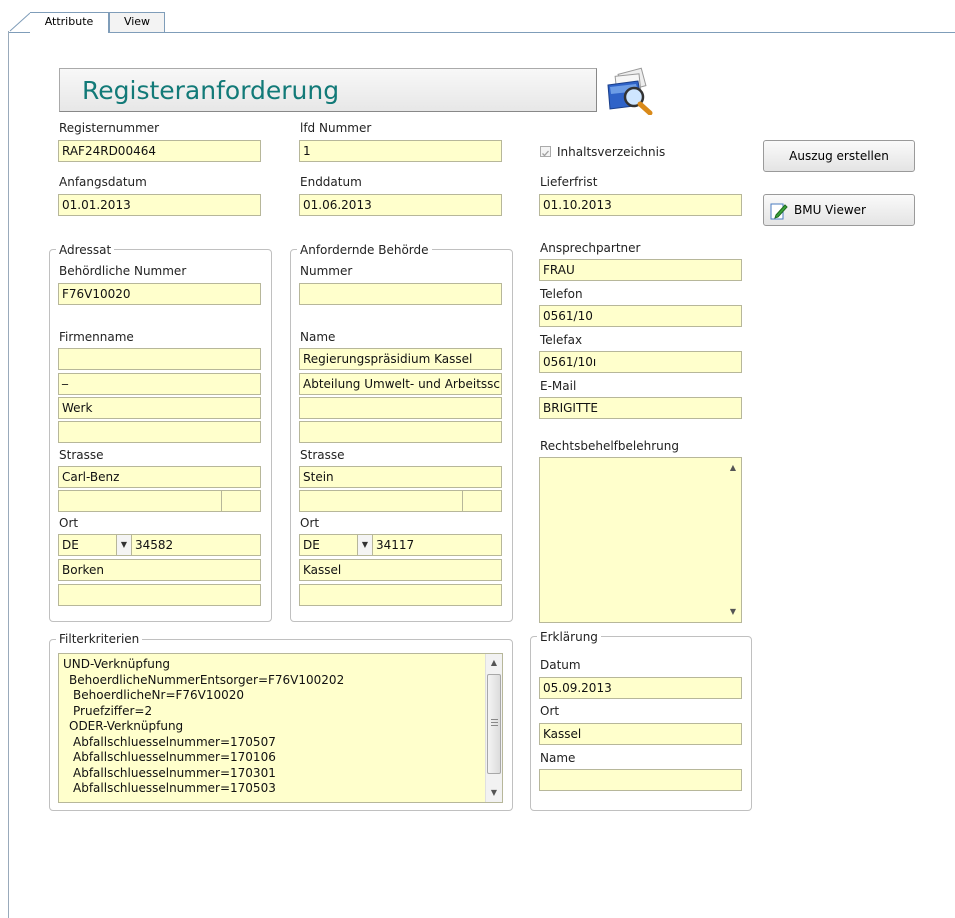  What do you see at coordinates (69, 22) in the screenshot?
I see `tab-attribute: Attribute` at bounding box center [69, 22].